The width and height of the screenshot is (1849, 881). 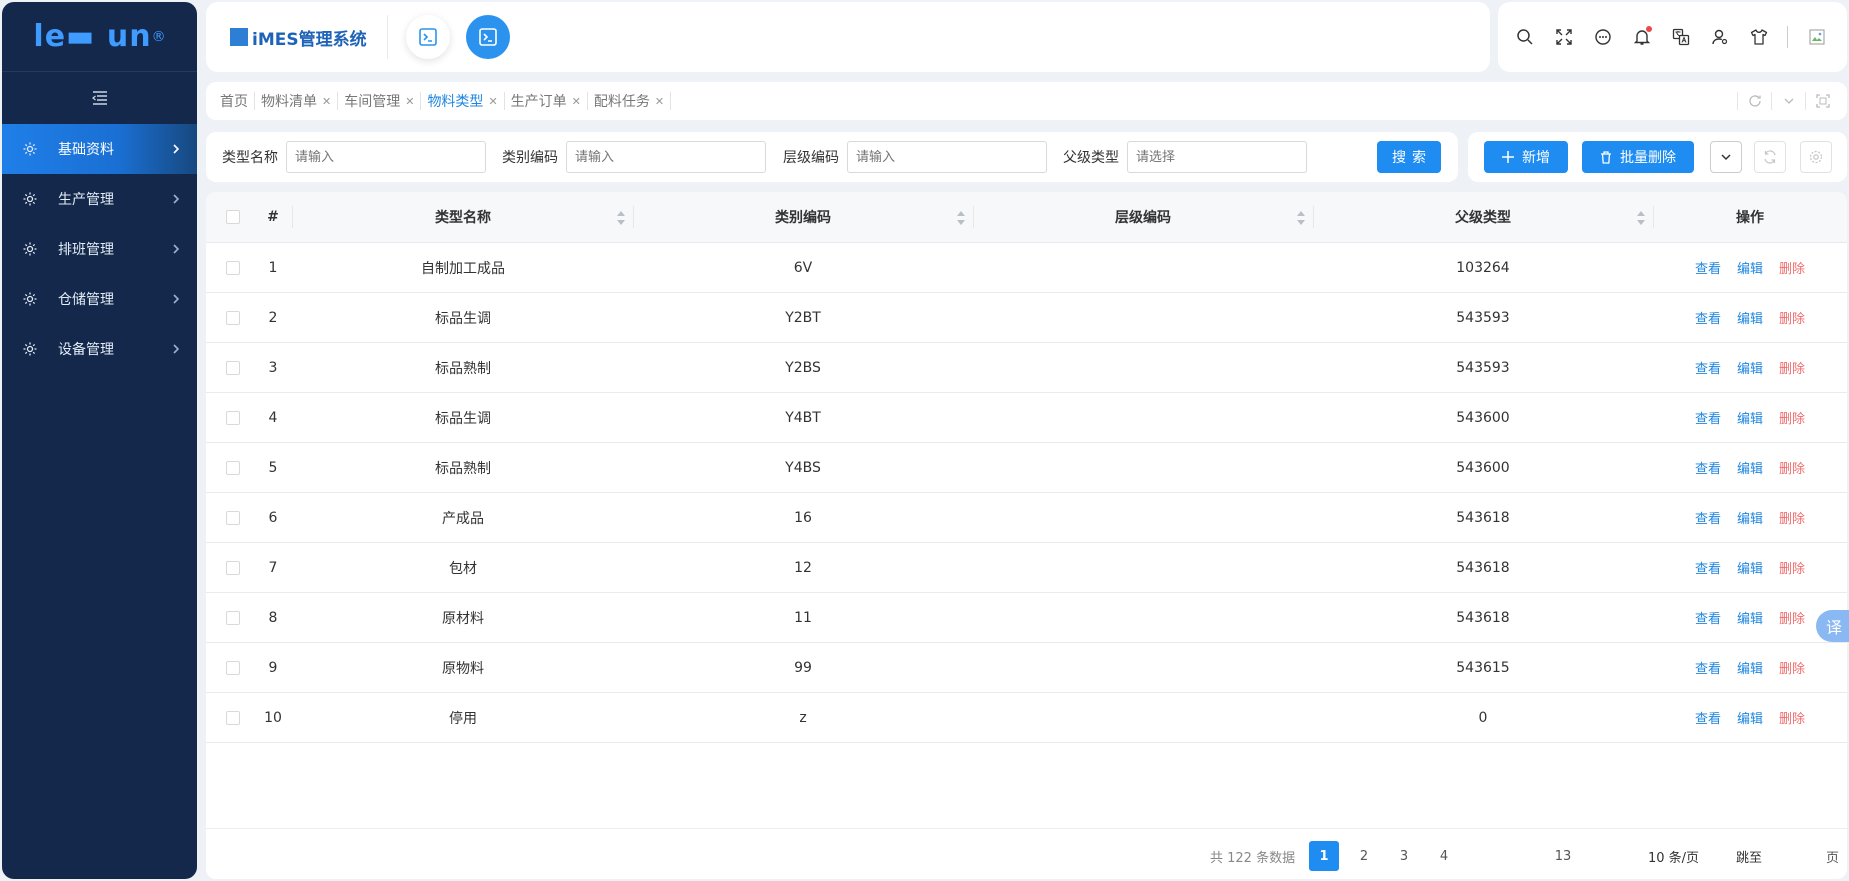 What do you see at coordinates (386, 157) in the screenshot?
I see `type-name-input` at bounding box center [386, 157].